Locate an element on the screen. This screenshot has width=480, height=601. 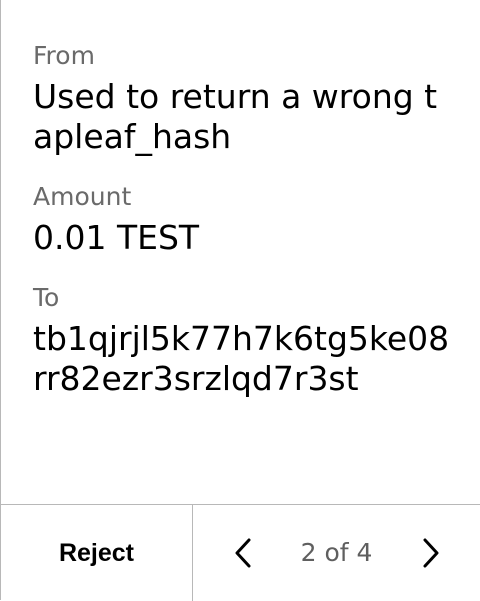
reject-button: Reject is located at coordinates (97, 553).